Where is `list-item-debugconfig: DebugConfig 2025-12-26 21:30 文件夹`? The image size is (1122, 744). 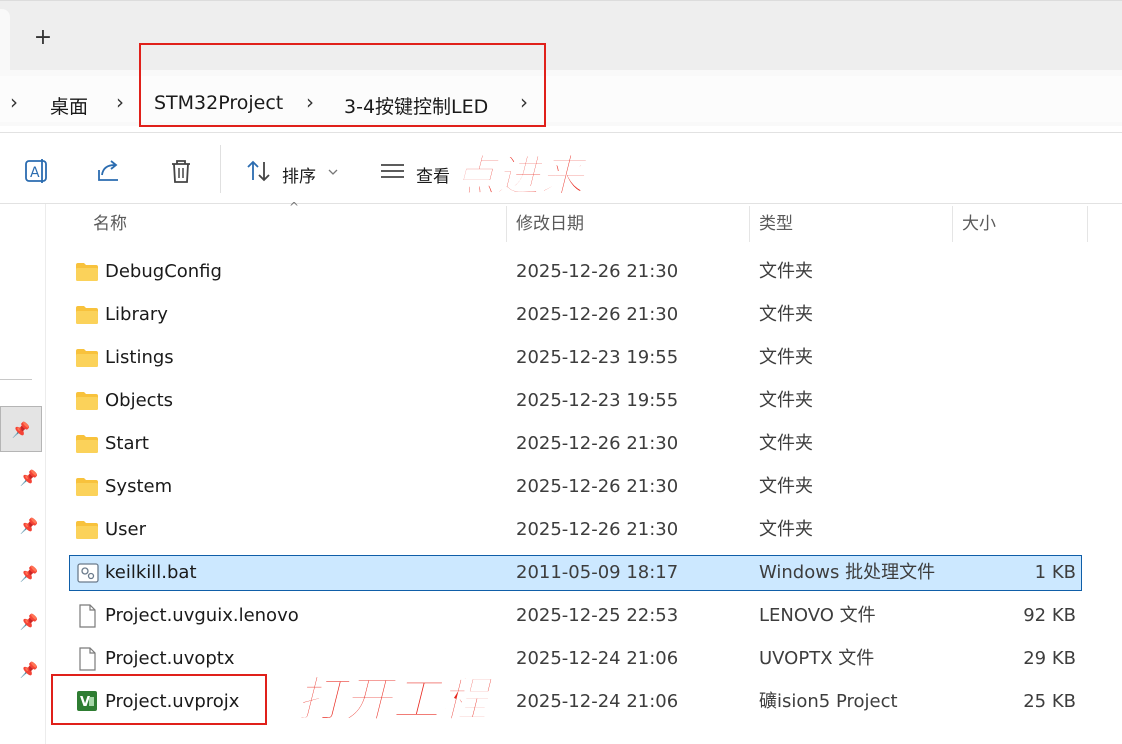 list-item-debugconfig: DebugConfig 2025-12-26 21:30 文件夹 is located at coordinates (575, 272).